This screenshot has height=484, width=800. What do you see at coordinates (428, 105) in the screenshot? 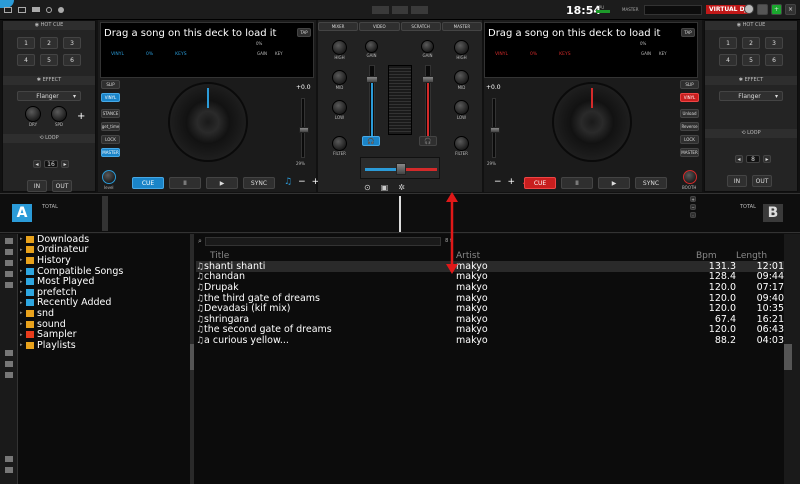
I see `right-volume-fader` at bounding box center [428, 105].